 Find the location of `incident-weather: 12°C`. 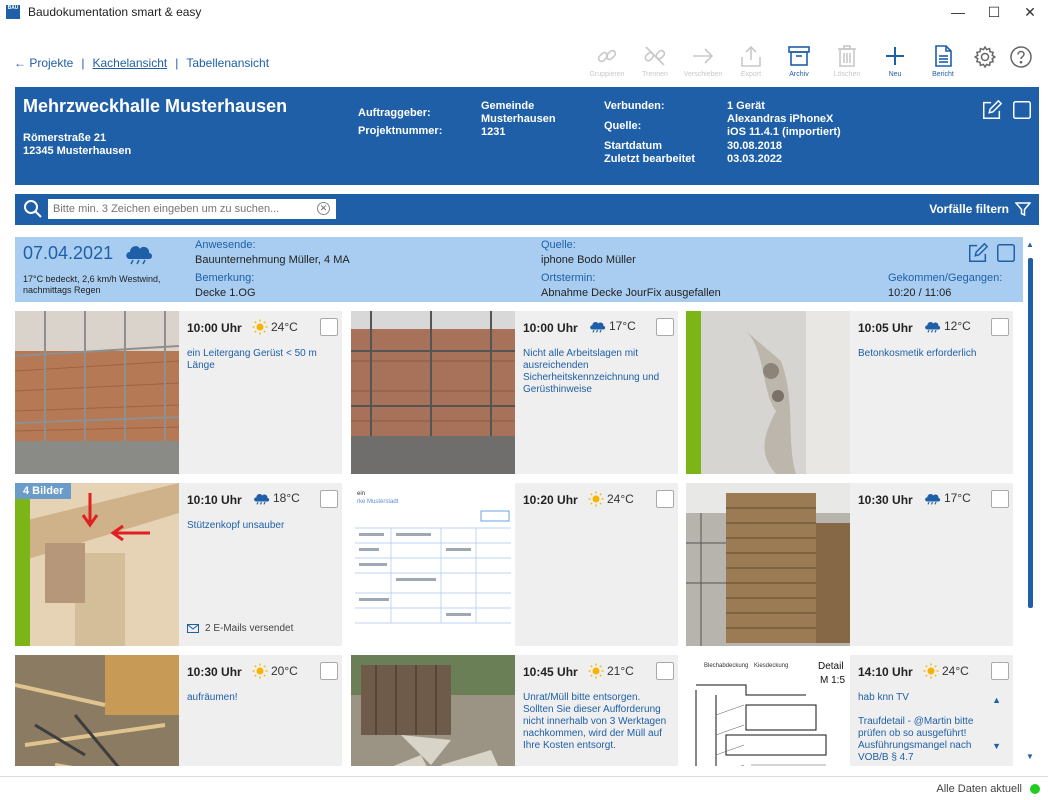

incident-weather: 12°C is located at coordinates (947, 326).